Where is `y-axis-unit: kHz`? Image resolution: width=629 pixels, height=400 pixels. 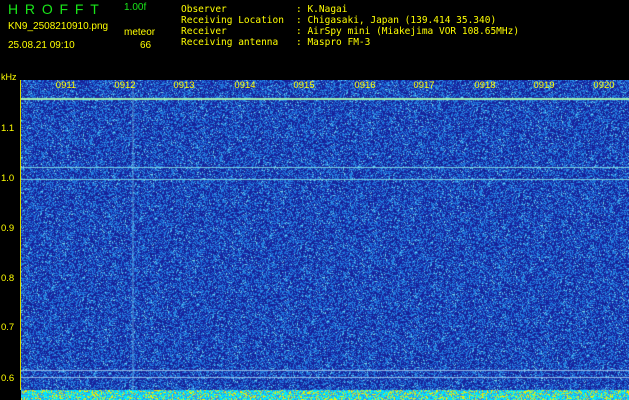 y-axis-unit: kHz is located at coordinates (9, 77).